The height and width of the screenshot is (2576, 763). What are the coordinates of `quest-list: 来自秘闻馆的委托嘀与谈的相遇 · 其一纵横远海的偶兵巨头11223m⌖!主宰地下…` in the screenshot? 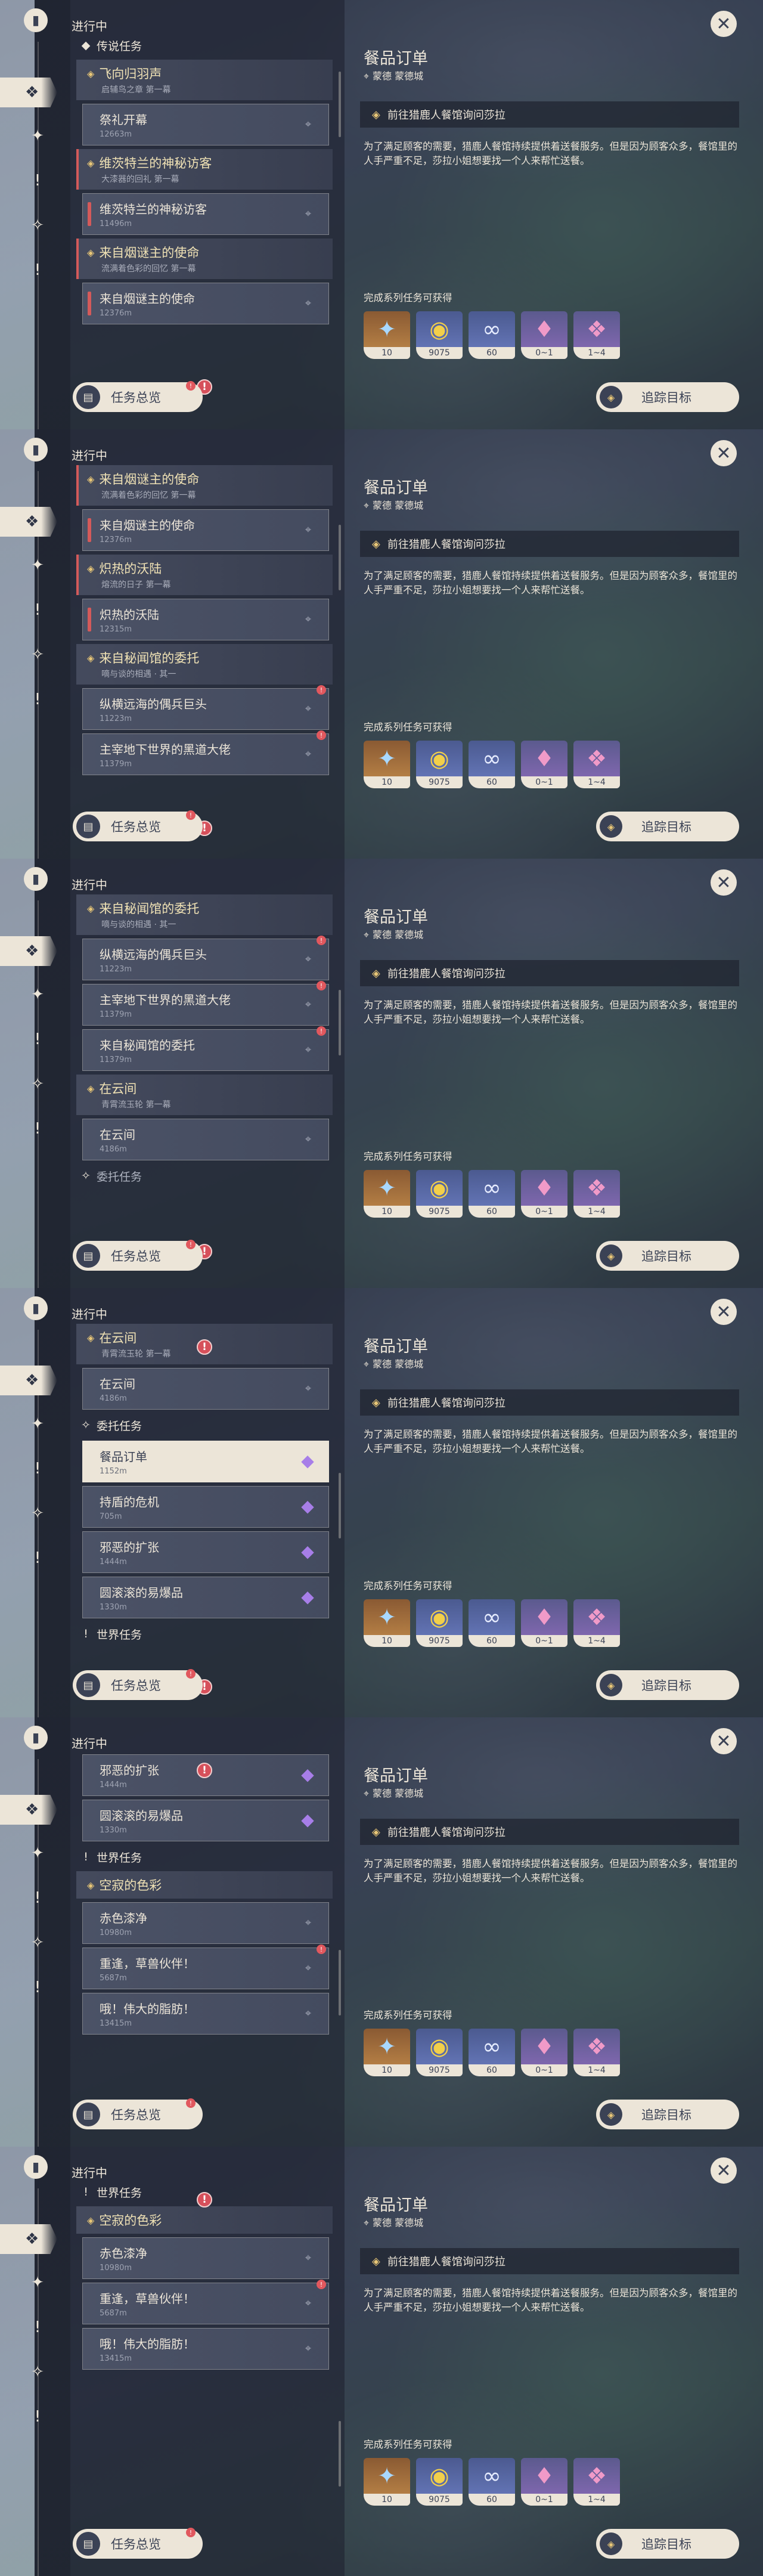 It's located at (203, 1066).